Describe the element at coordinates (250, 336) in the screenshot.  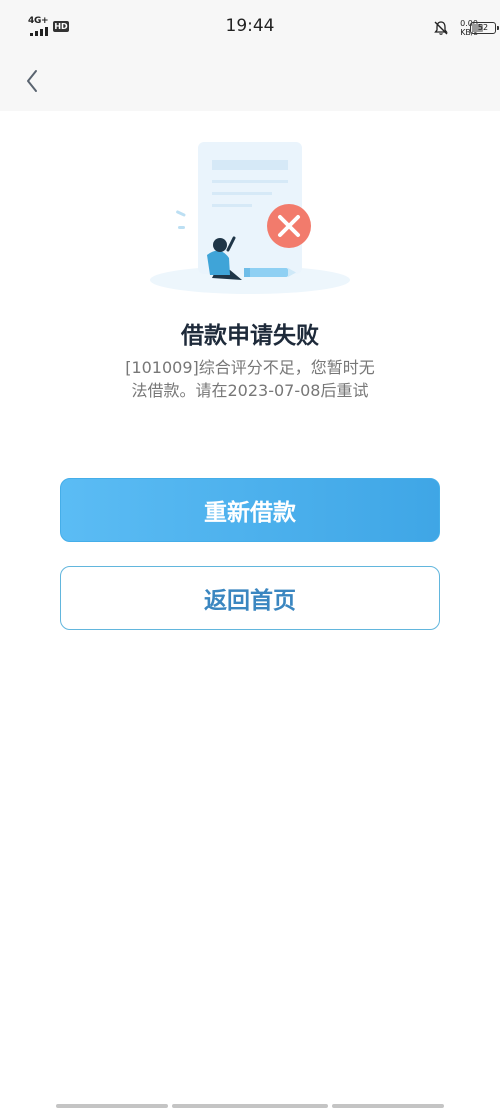
I see `page-title: 借款申请失败` at that location.